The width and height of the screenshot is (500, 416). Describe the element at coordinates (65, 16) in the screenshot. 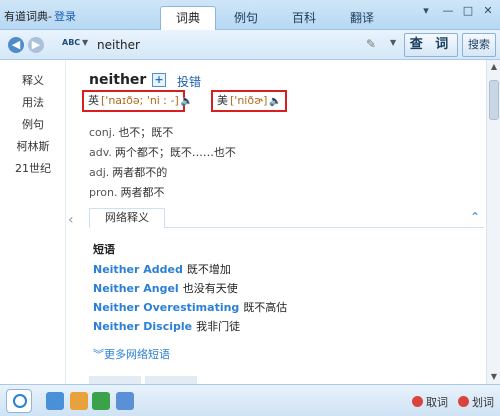

I see `login-link: 登录` at that location.